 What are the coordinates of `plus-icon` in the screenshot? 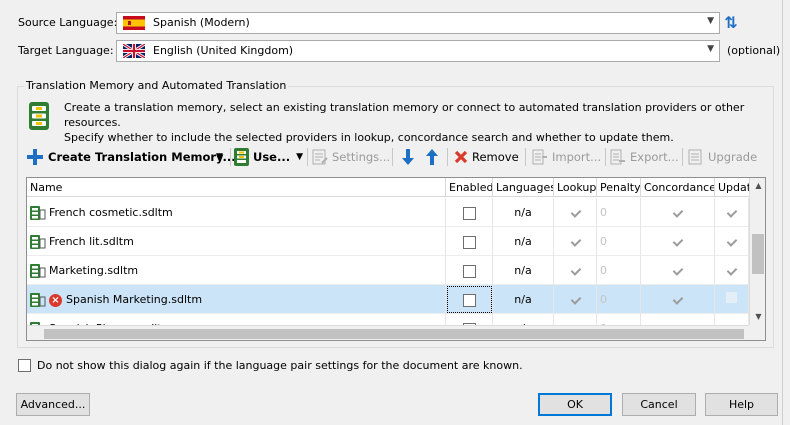 It's located at (35, 157).